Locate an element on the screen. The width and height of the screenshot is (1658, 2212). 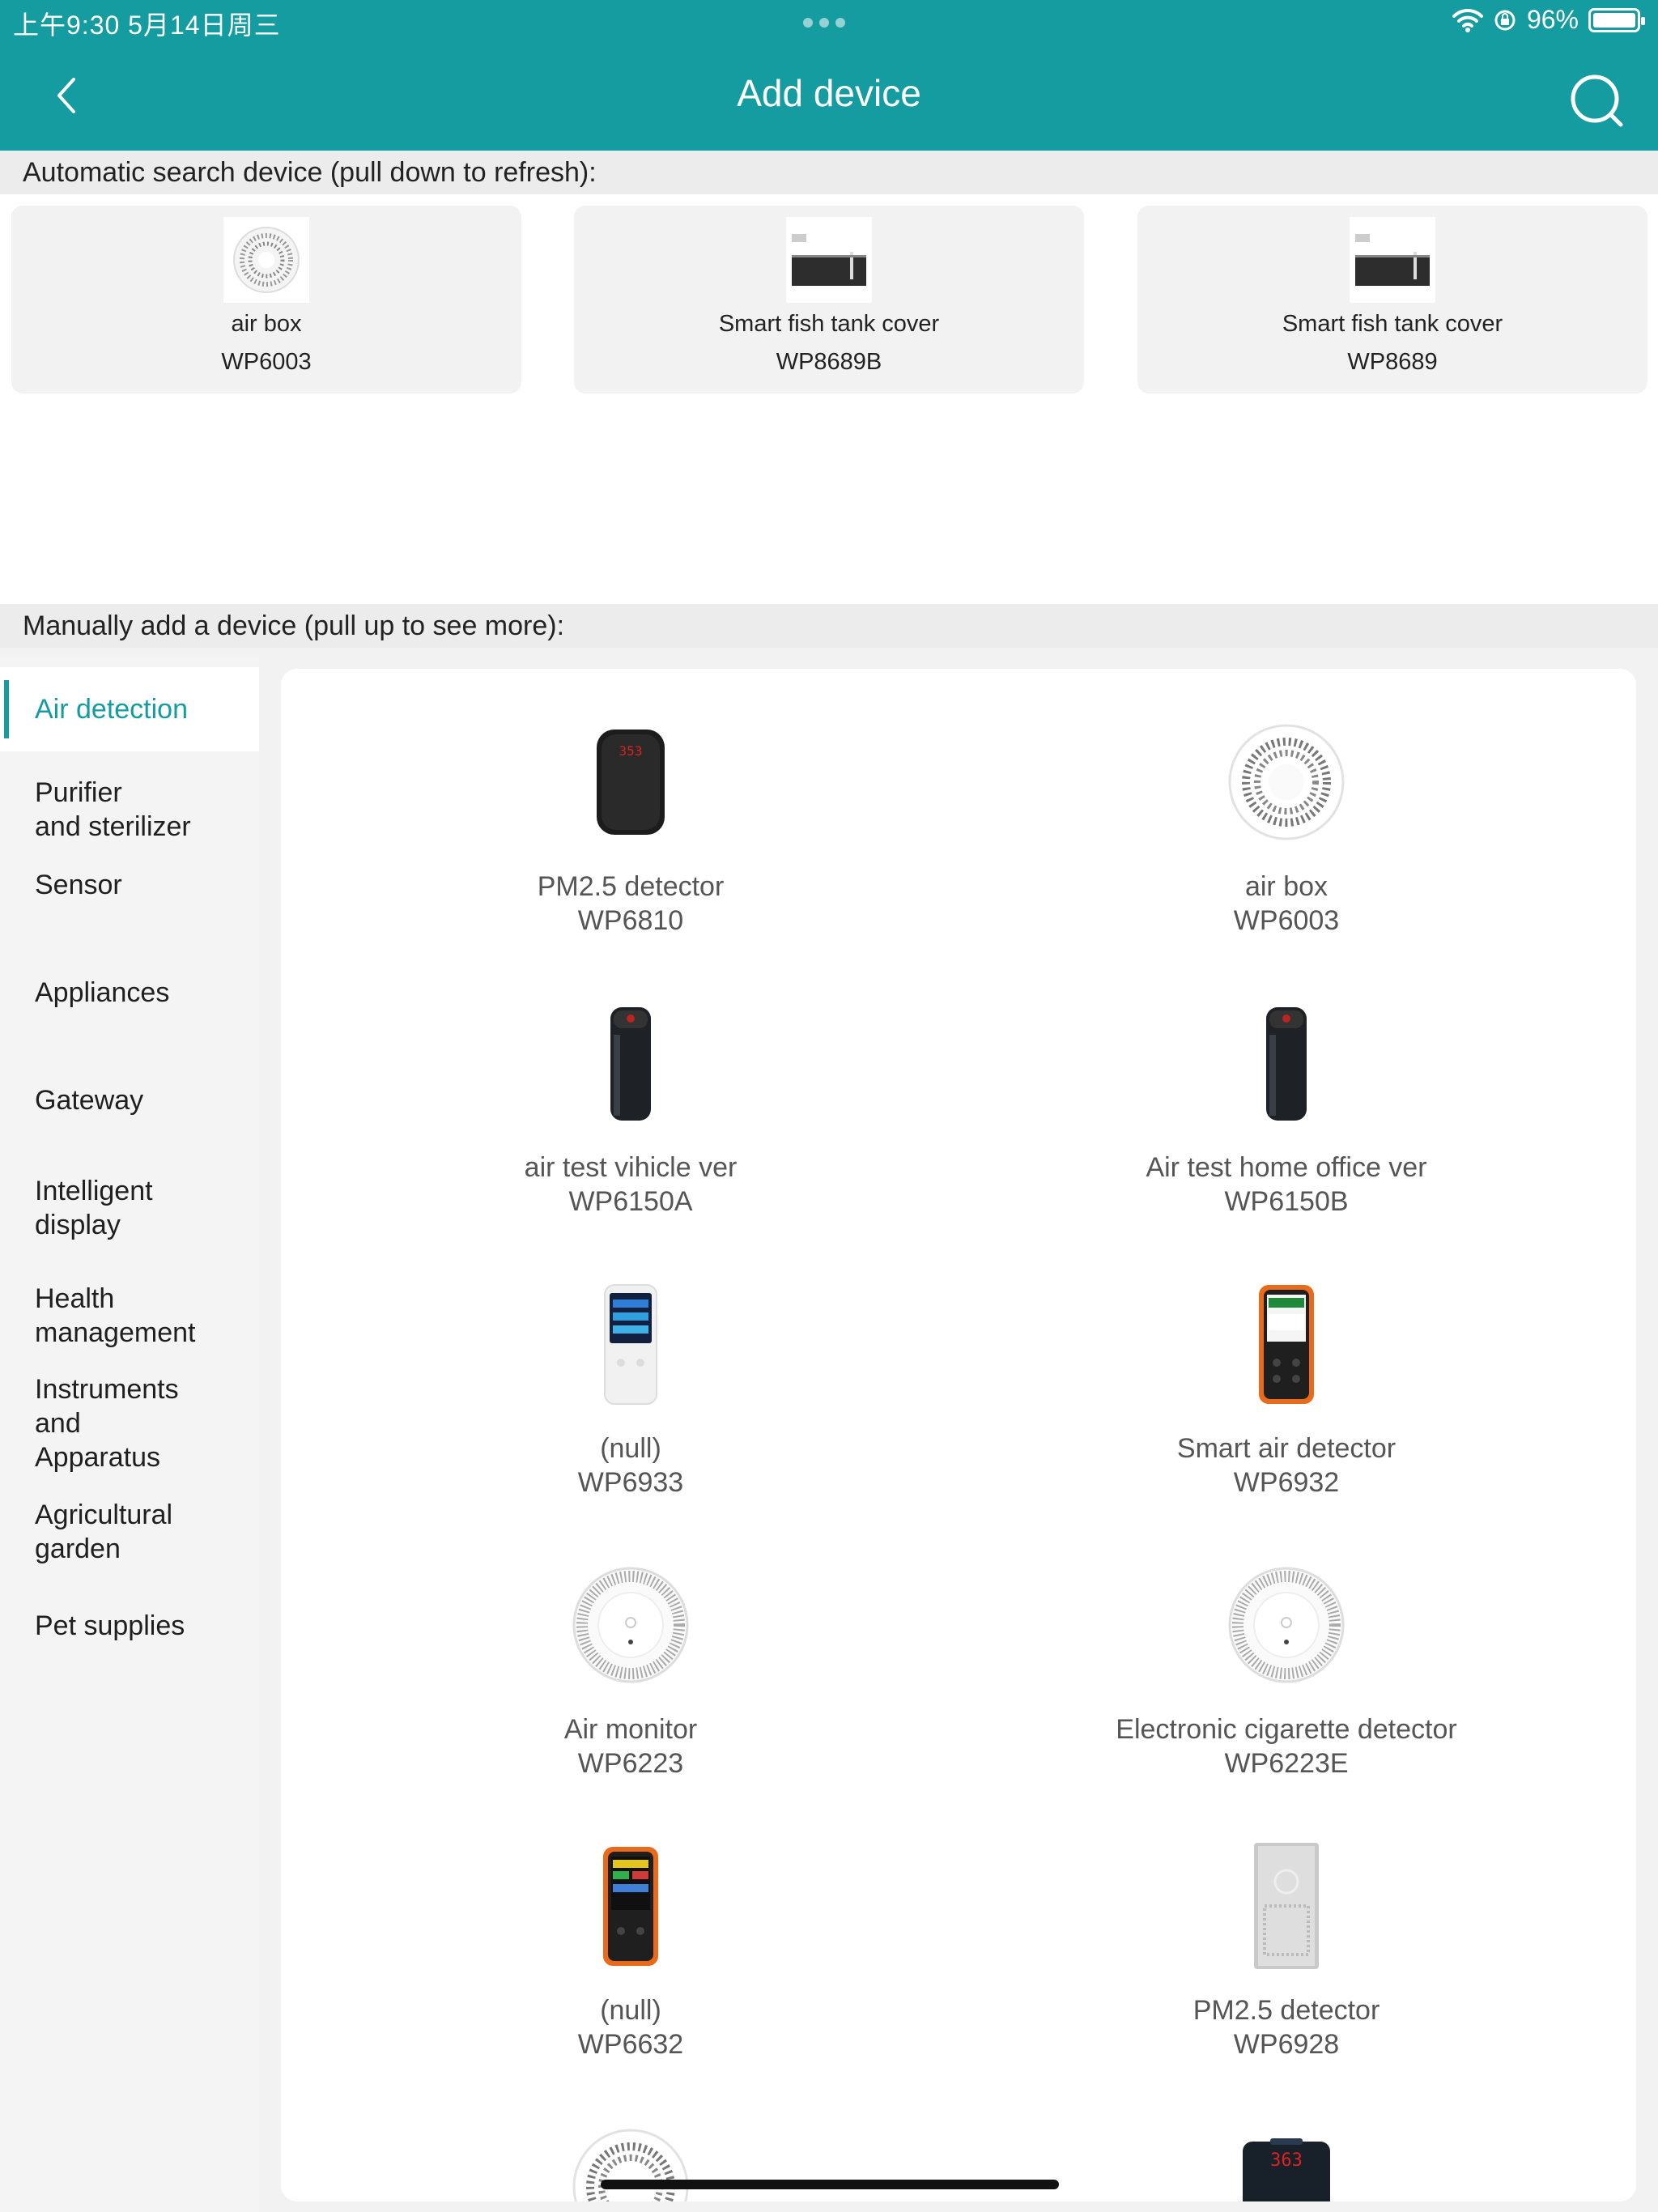
found-device-name: air box is located at coordinates (266, 324).